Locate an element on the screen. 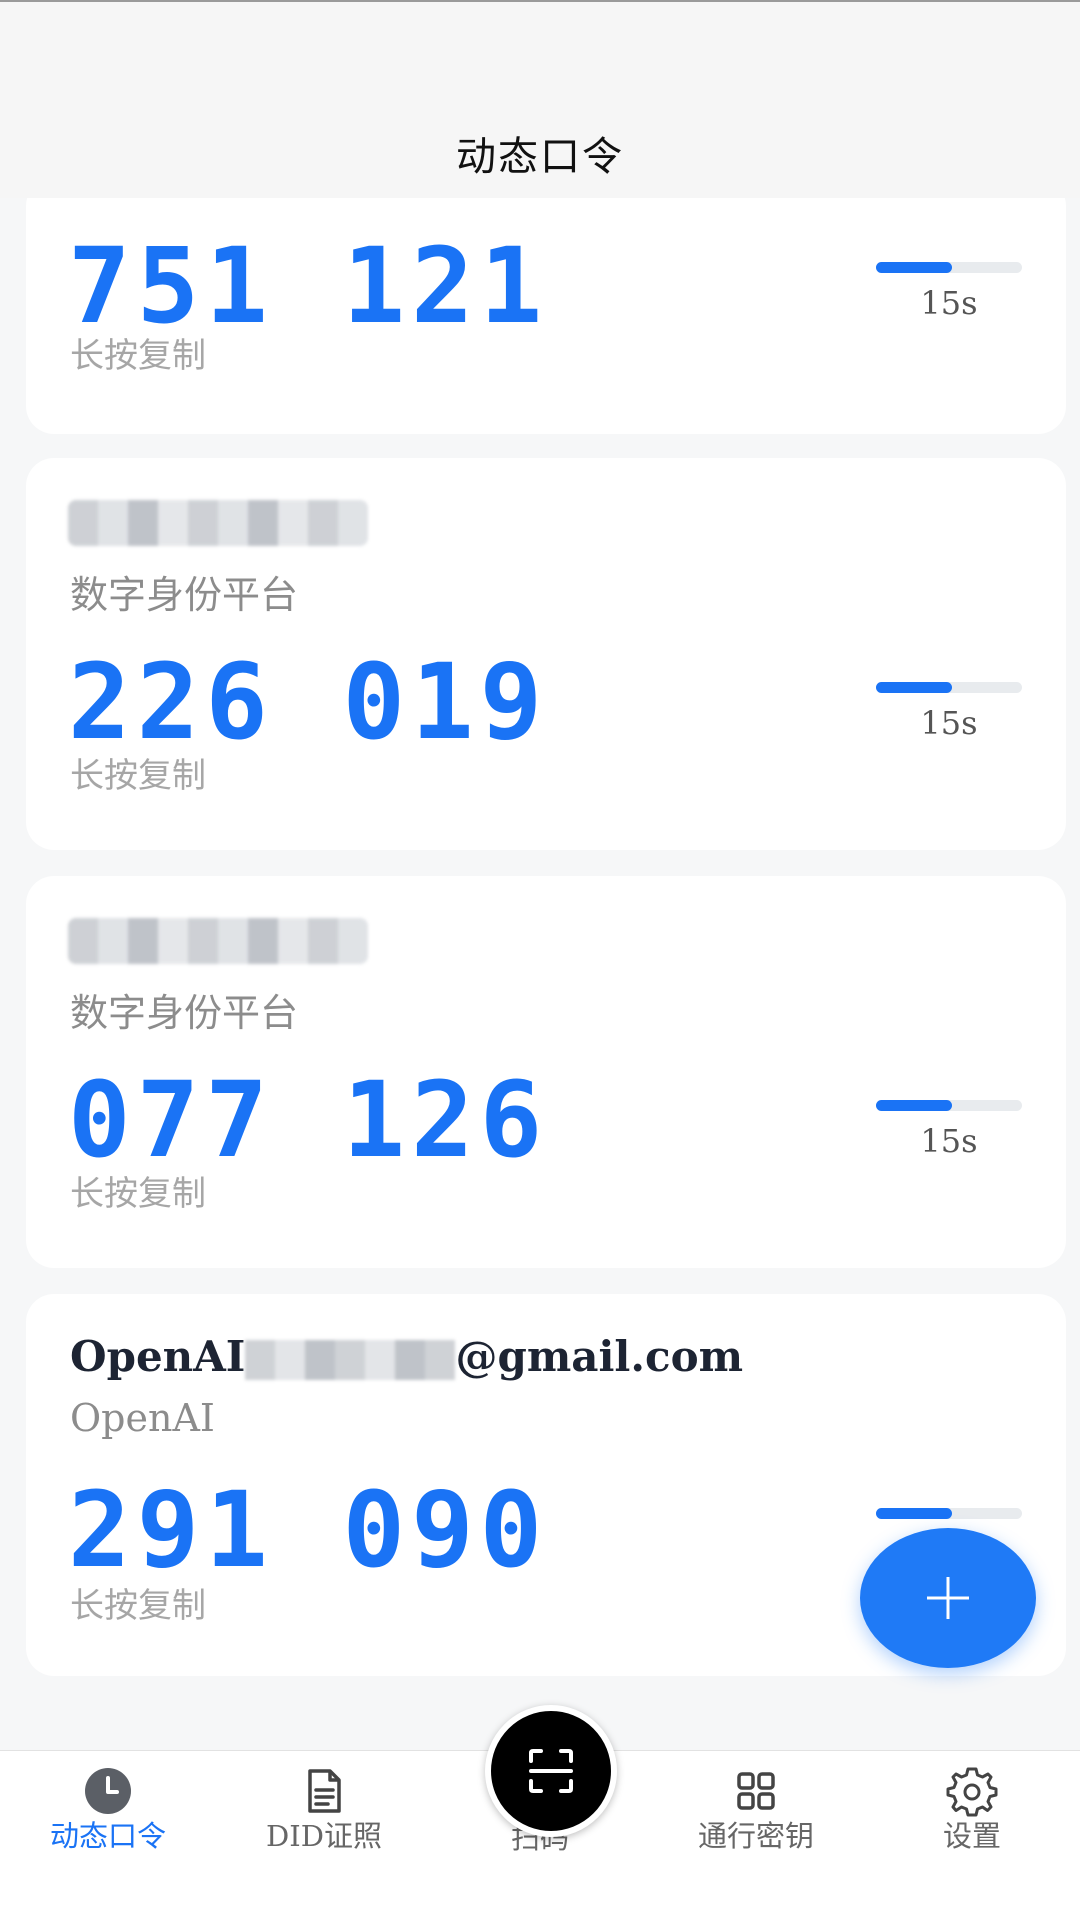 The image size is (1080, 1920). account-suffix: @gmail.com is located at coordinates (599, 1356).